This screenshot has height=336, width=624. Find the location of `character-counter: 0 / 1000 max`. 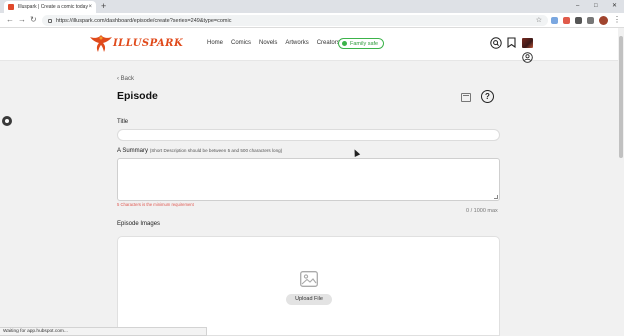

character-counter: 0 / 1000 max is located at coordinates (482, 211).